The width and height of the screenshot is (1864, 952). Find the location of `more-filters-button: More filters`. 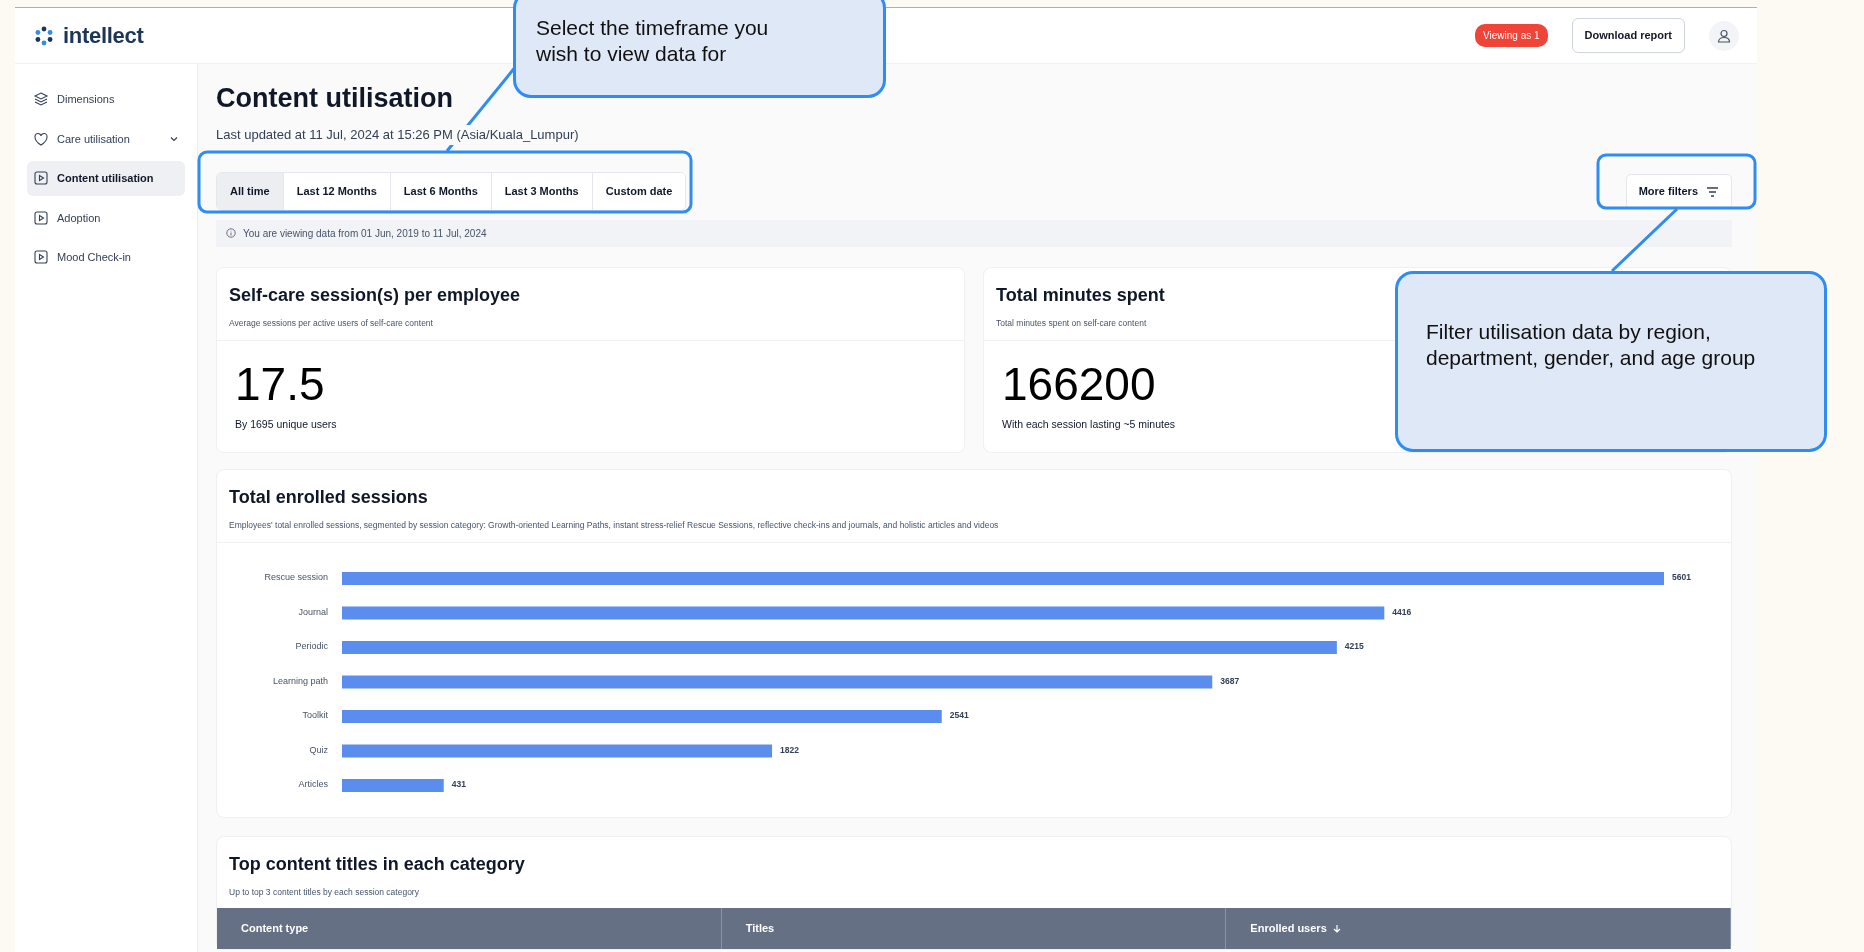

more-filters-button: More filters is located at coordinates (1678, 191).